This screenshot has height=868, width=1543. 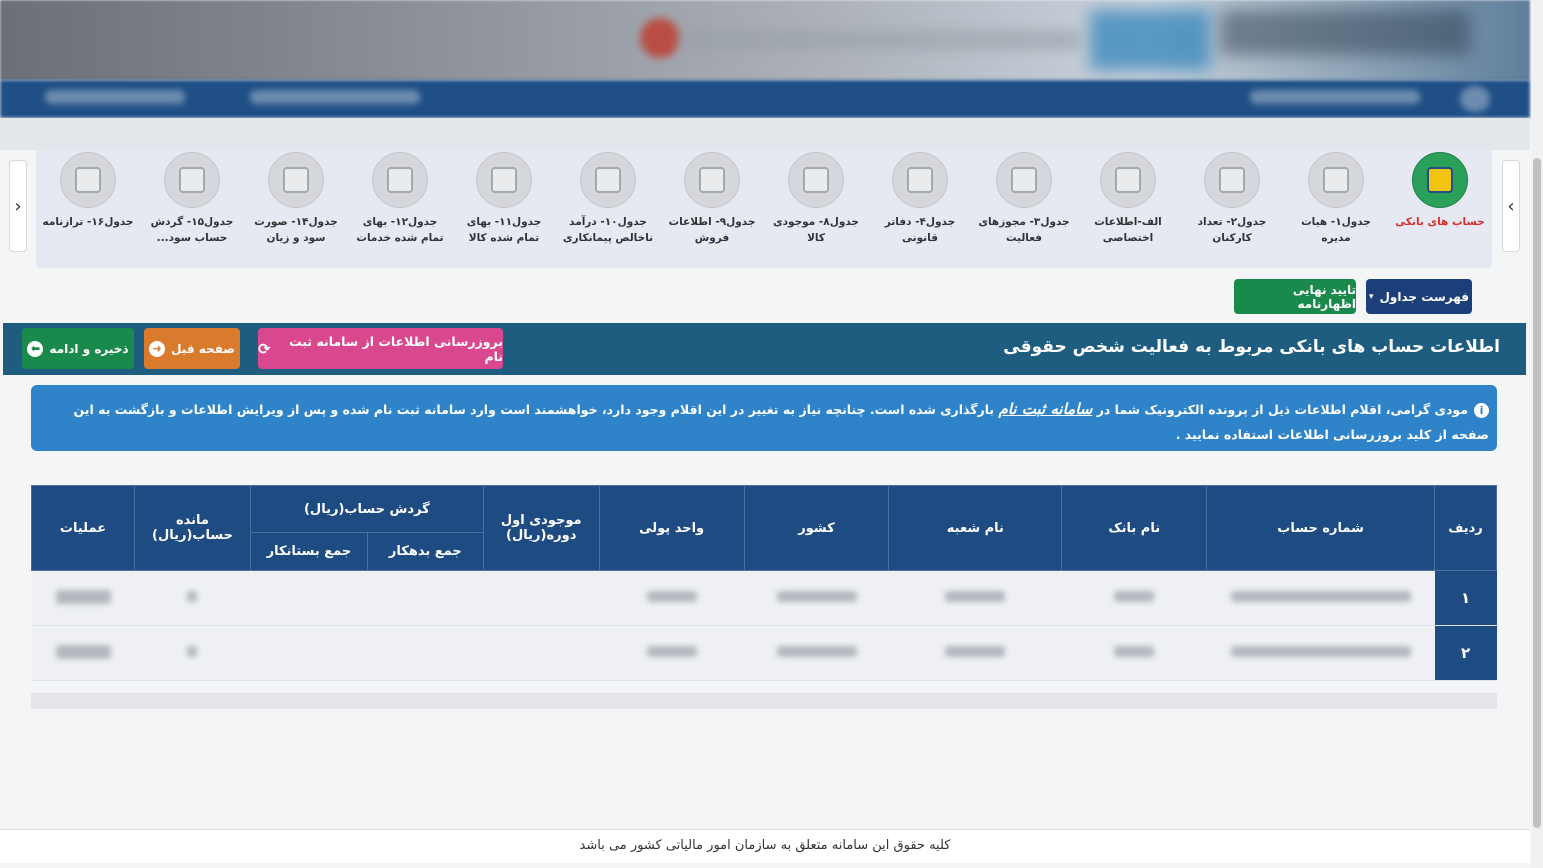 I want to click on info-icon: i, so click(x=1481, y=410).